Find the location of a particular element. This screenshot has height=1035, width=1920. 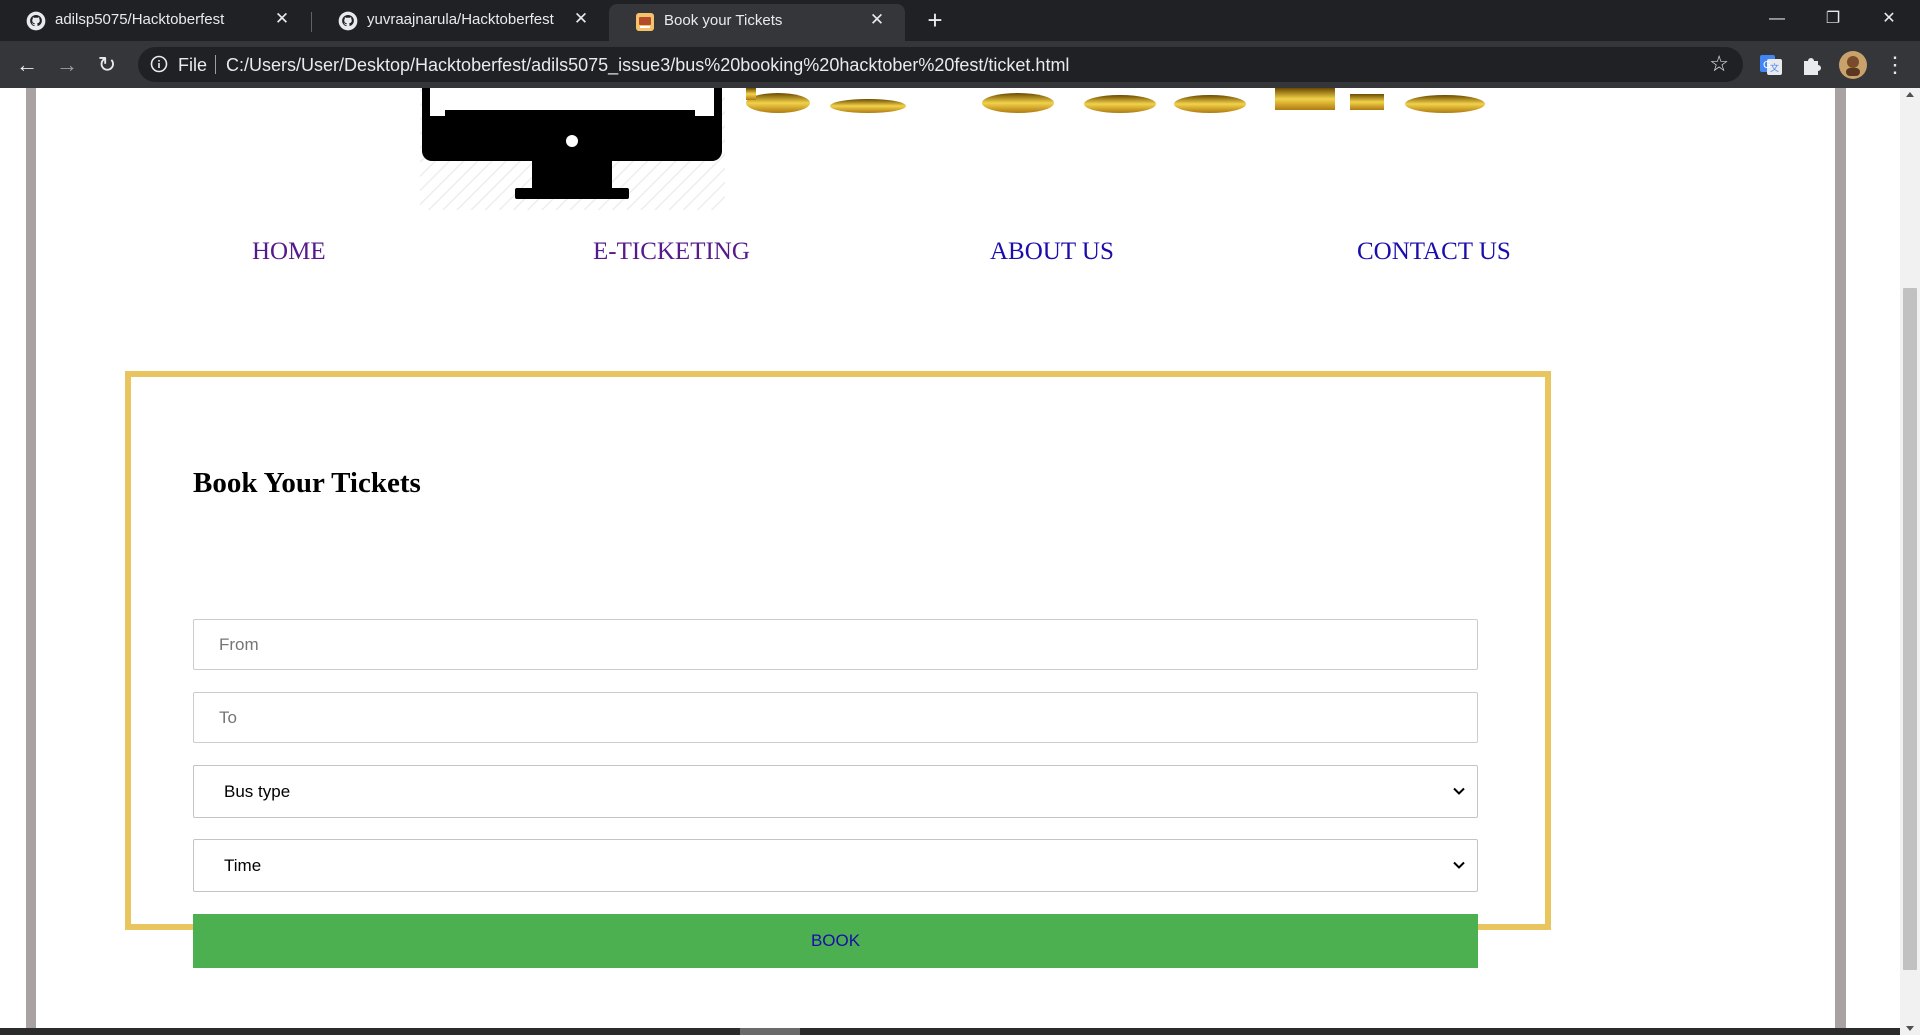

booking-form-title: Book Your Tickets is located at coordinates (307, 483).